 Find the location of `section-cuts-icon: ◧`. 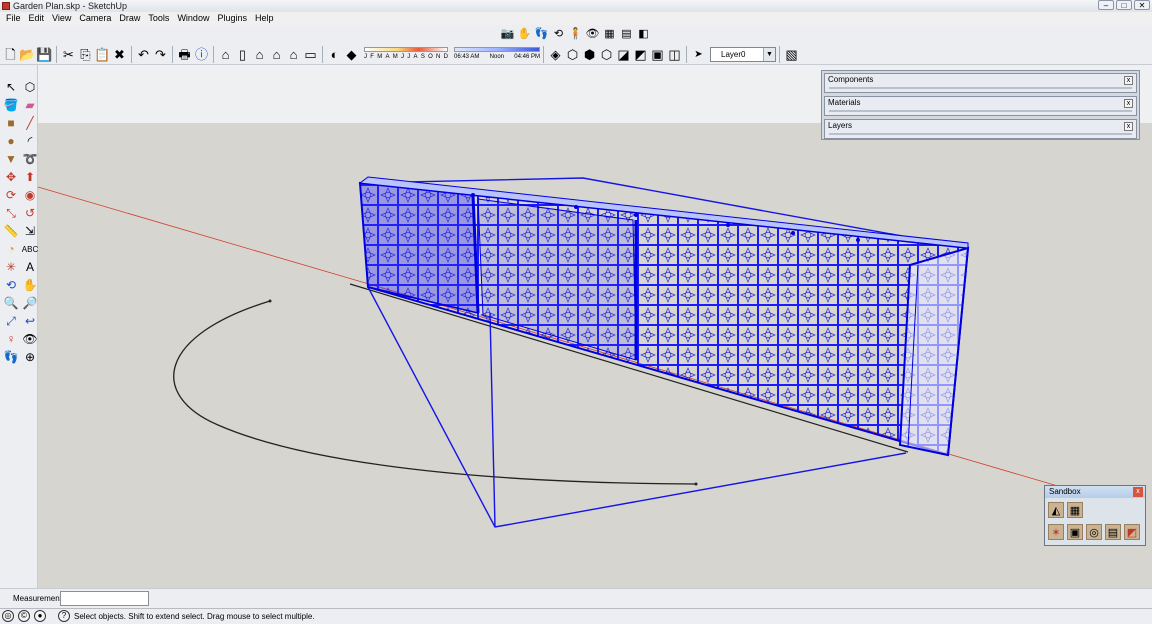

section-cuts-icon: ◧ is located at coordinates (643, 34).